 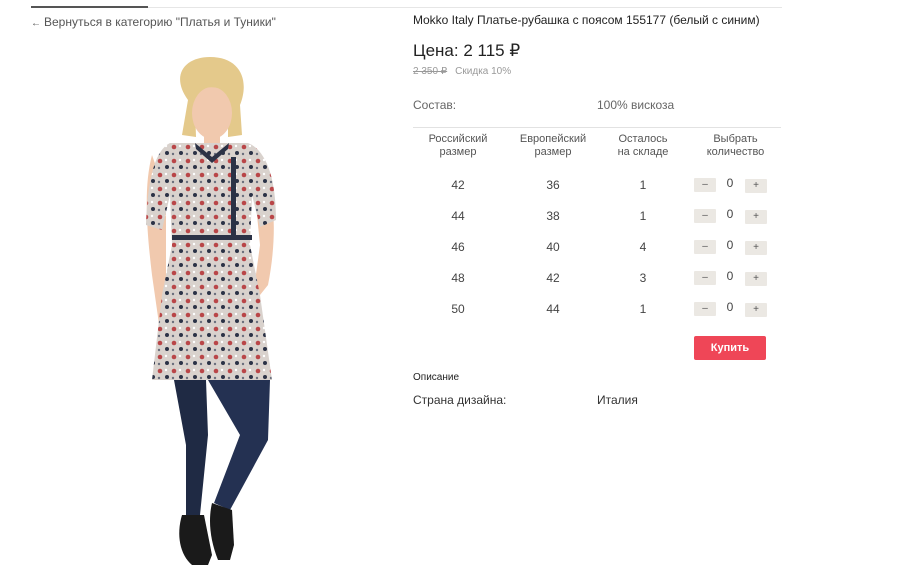 I want to click on ru-size-cell: 42, so click(x=458, y=185).